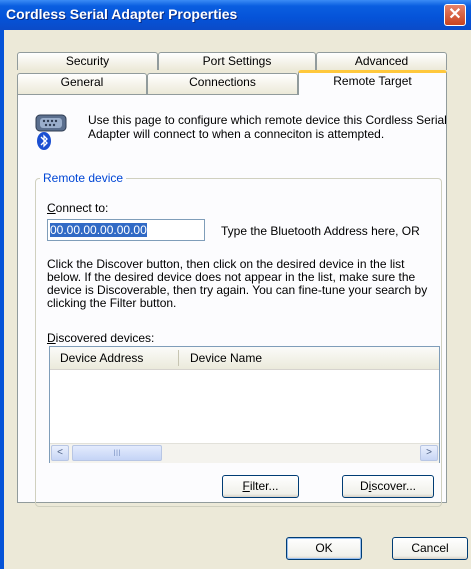 The height and width of the screenshot is (569, 471). I want to click on tab-connections: Connections, so click(222, 83).